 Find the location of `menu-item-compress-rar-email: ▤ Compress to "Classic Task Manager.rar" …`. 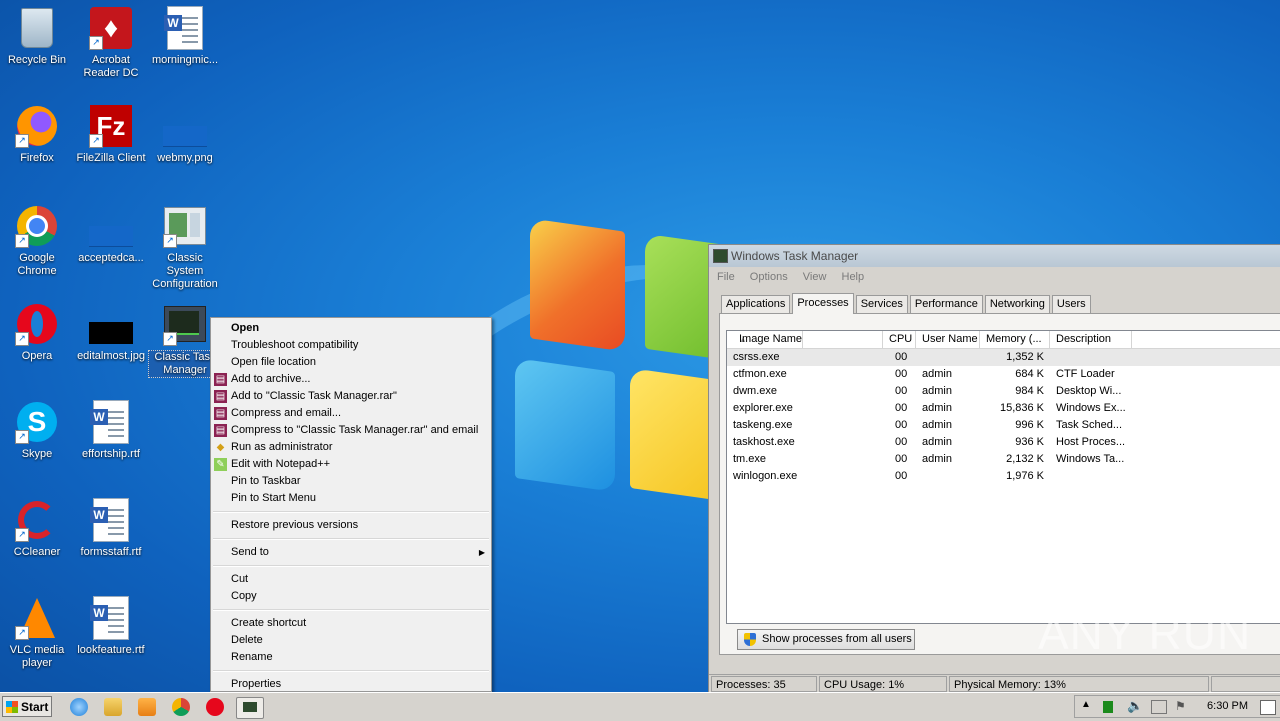

menu-item-compress-rar-email: ▤ Compress to "Classic Task Manager.rar" … is located at coordinates (351, 430).